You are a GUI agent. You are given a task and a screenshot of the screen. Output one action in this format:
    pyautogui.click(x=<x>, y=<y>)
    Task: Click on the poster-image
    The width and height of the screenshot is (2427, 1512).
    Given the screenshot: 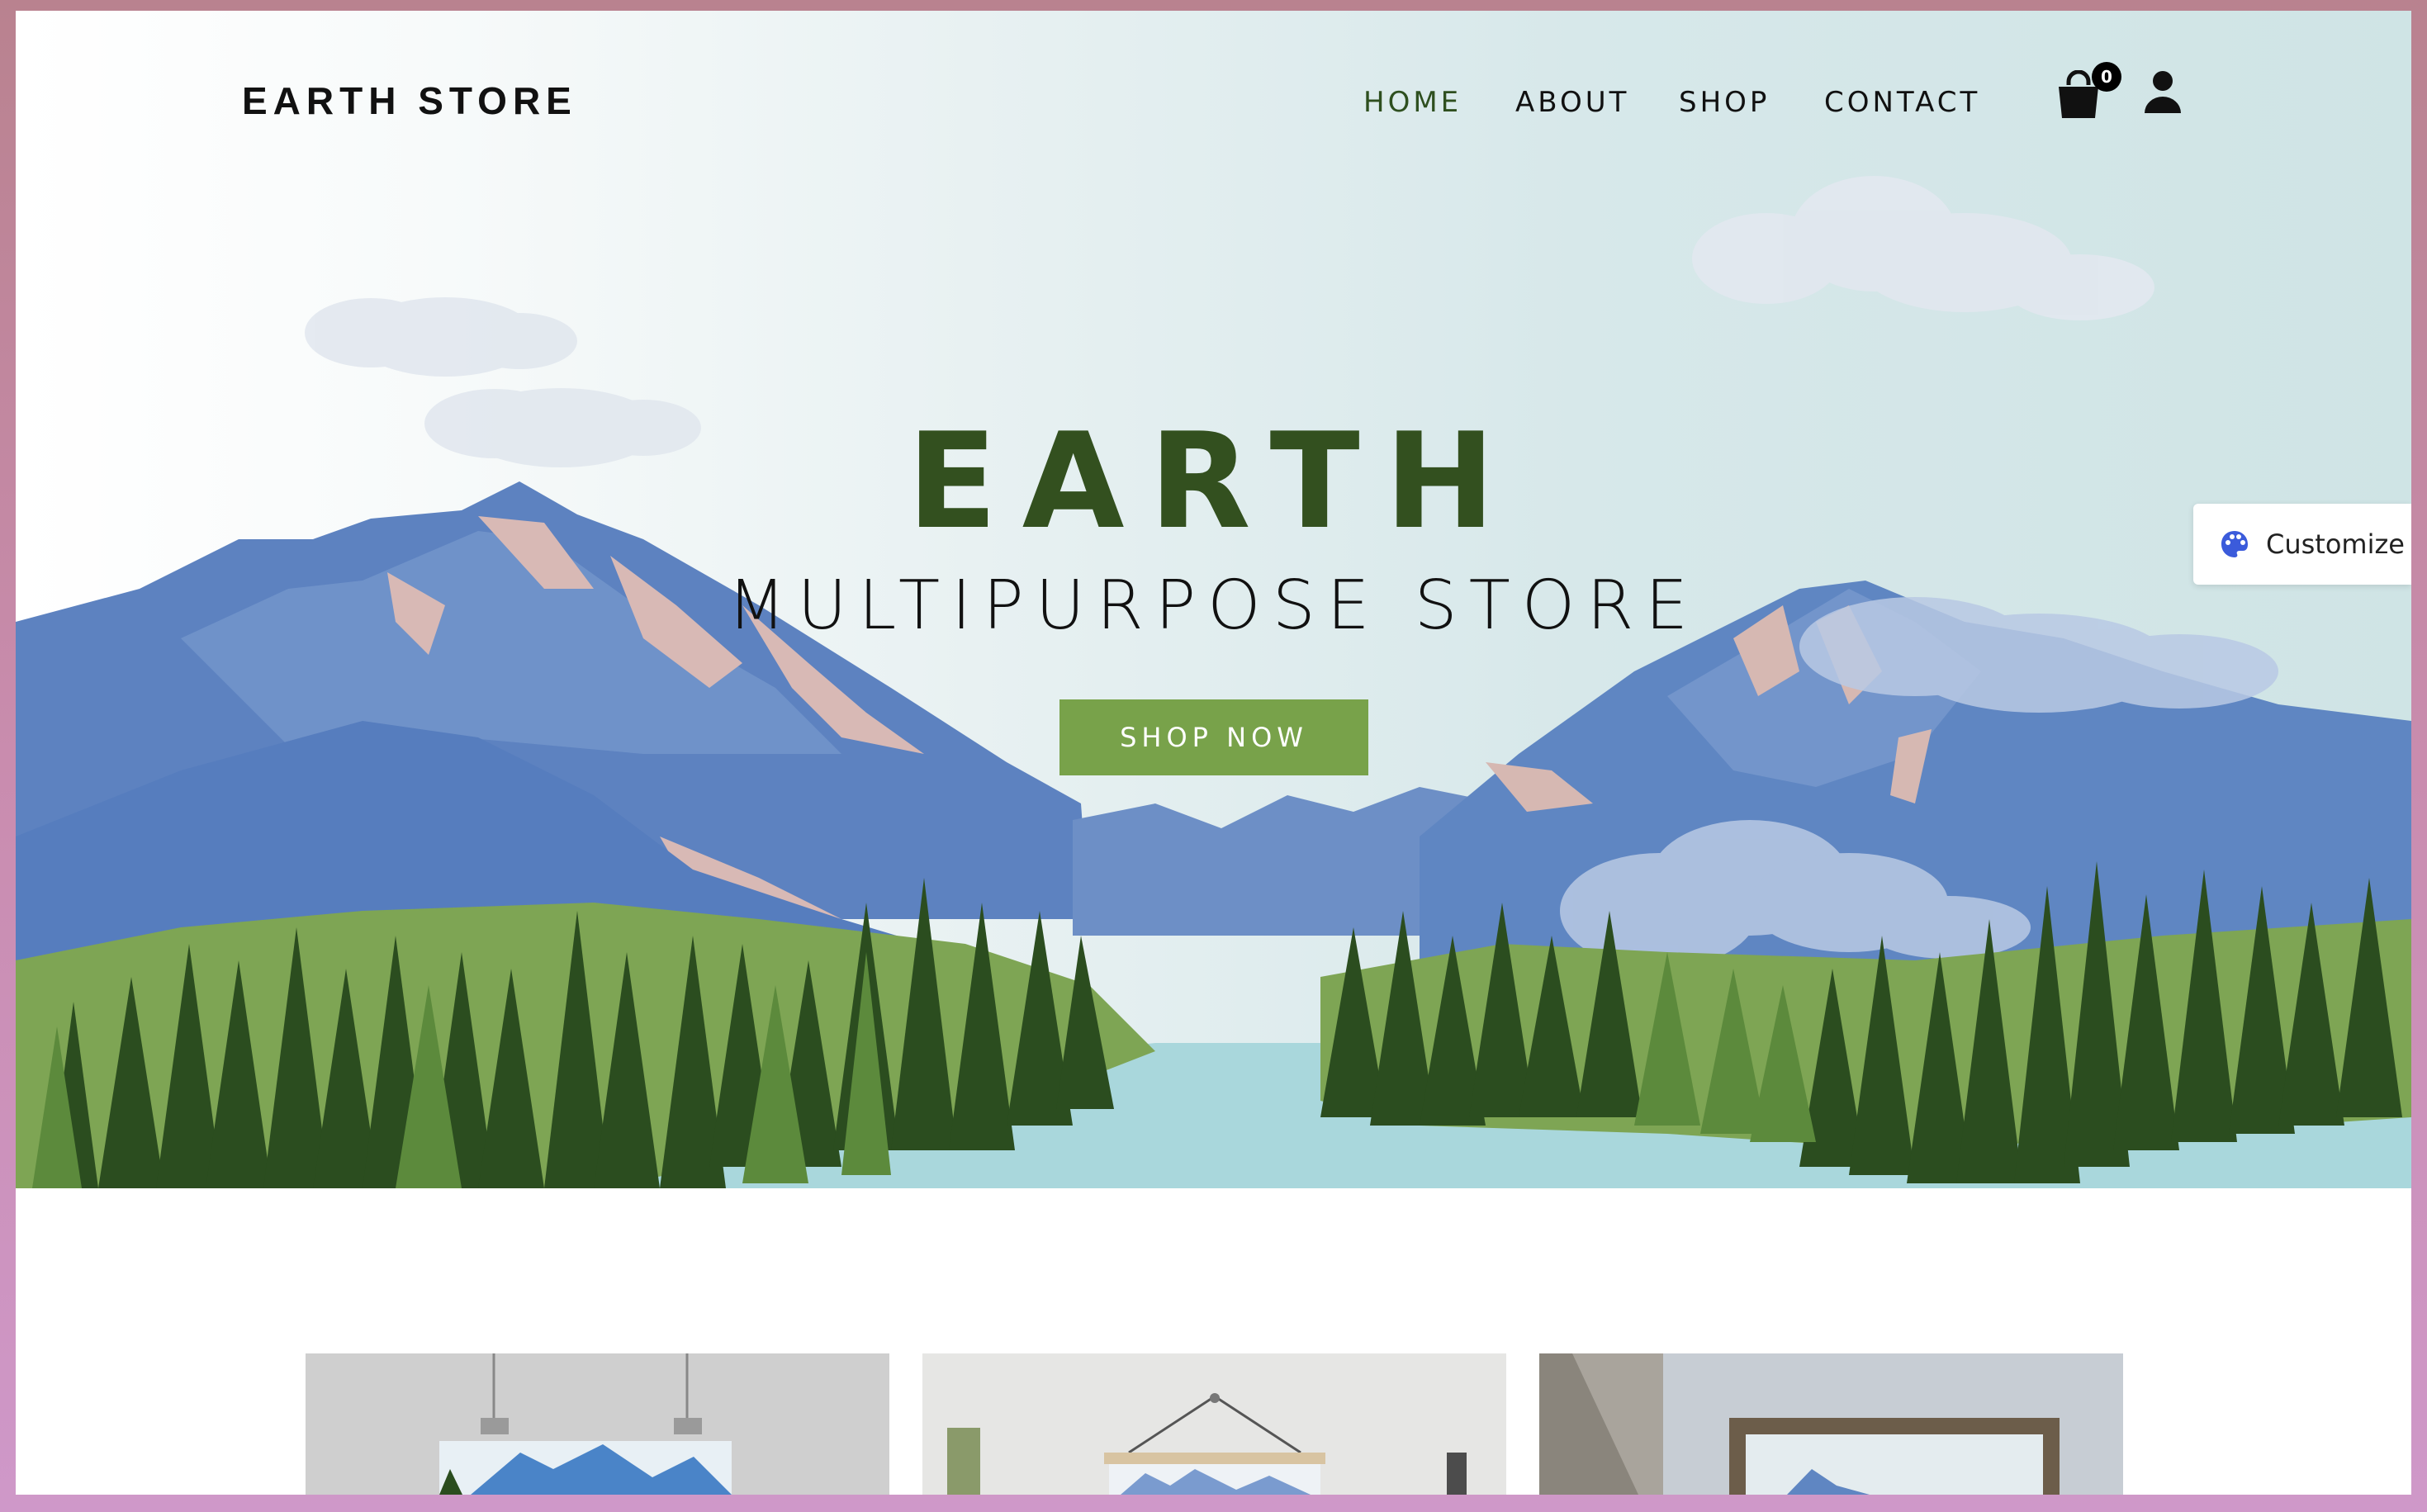 What is the action you would take?
    pyautogui.click(x=597, y=1424)
    